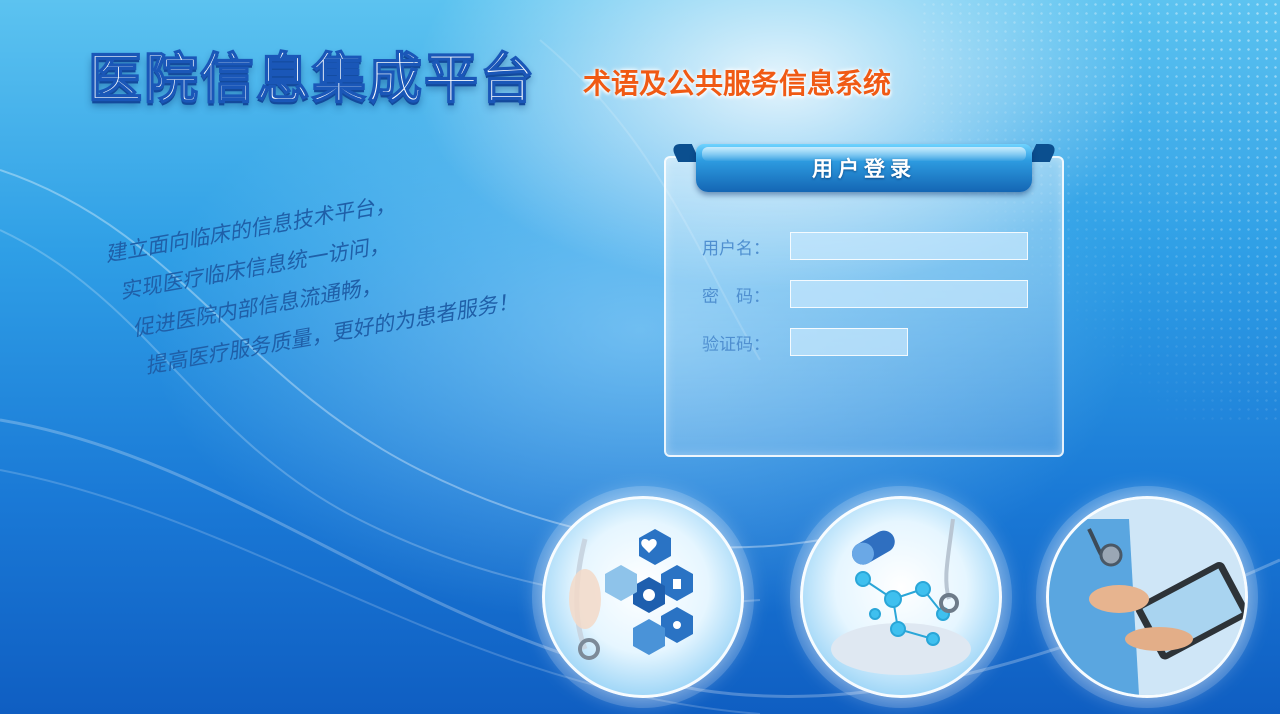  Describe the element at coordinates (736, 344) in the screenshot. I see `captcha-label: 验证码：` at that location.